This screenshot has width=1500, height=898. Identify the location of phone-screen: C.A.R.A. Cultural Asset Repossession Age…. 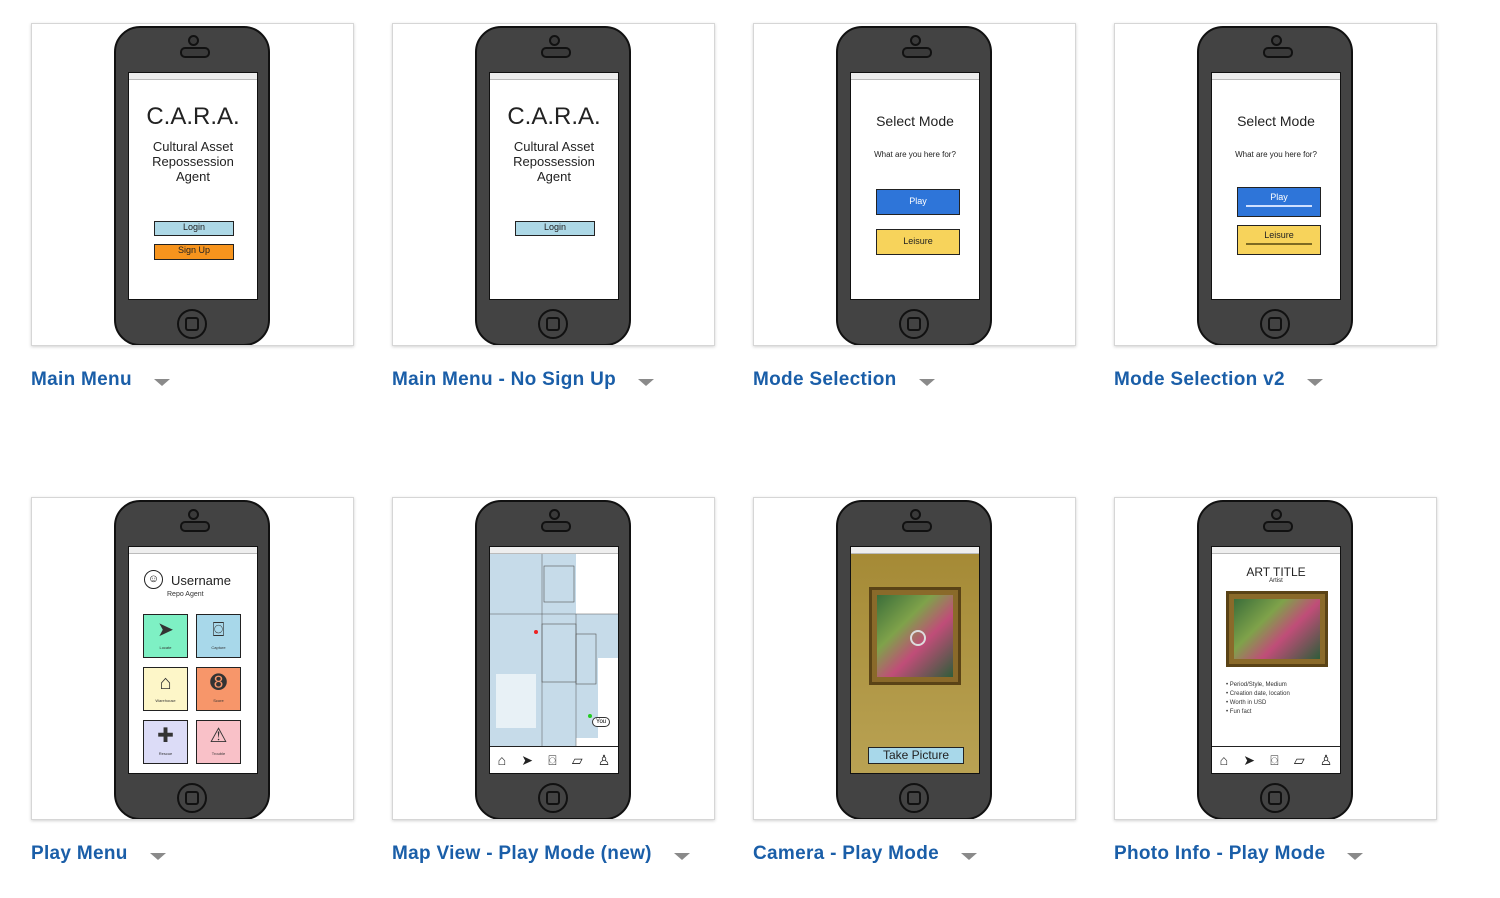
(193, 186).